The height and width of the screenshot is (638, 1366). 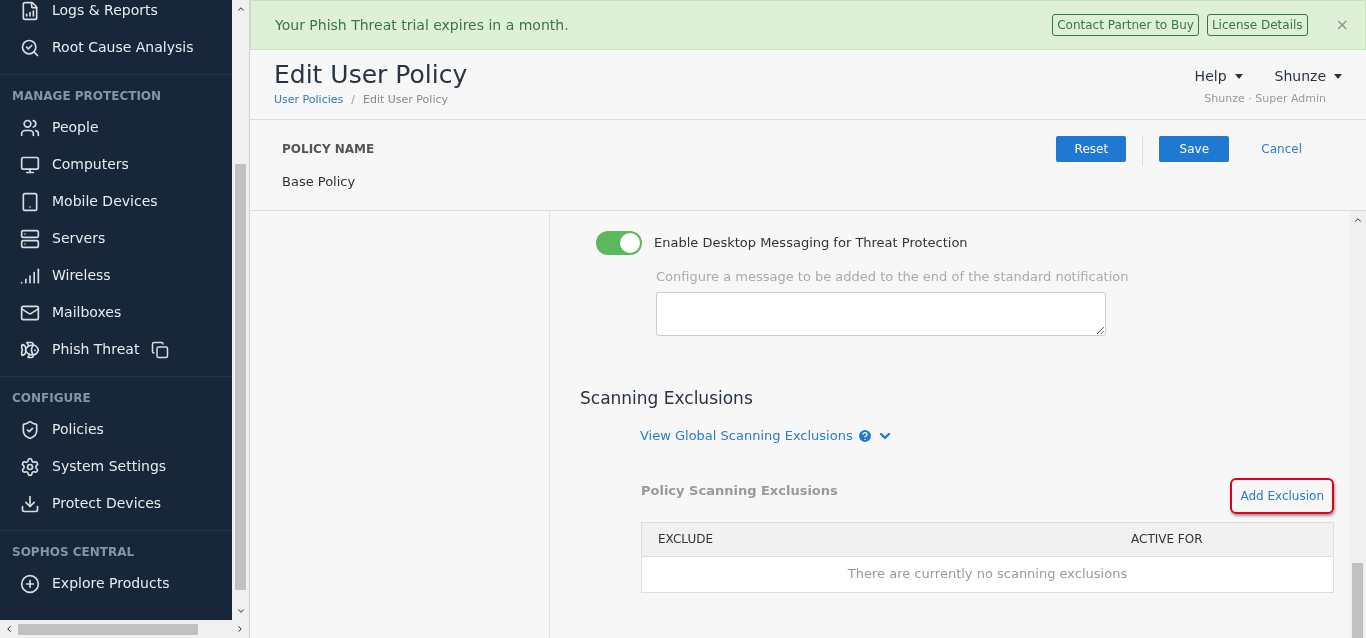 I want to click on banner-button: License Details, so click(x=1257, y=25).